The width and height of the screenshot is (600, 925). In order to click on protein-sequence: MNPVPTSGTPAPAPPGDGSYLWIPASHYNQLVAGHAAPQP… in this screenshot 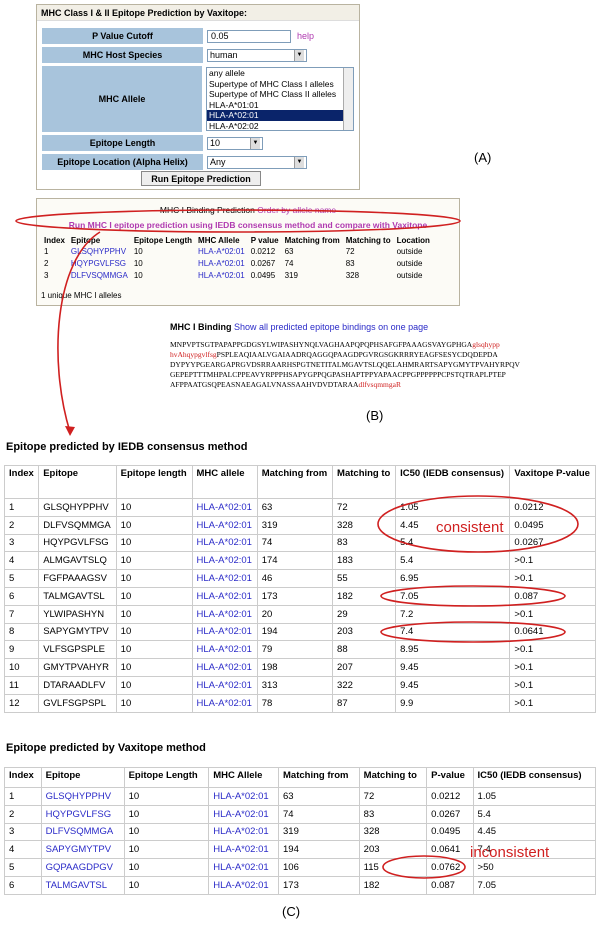, I will do `click(345, 365)`.